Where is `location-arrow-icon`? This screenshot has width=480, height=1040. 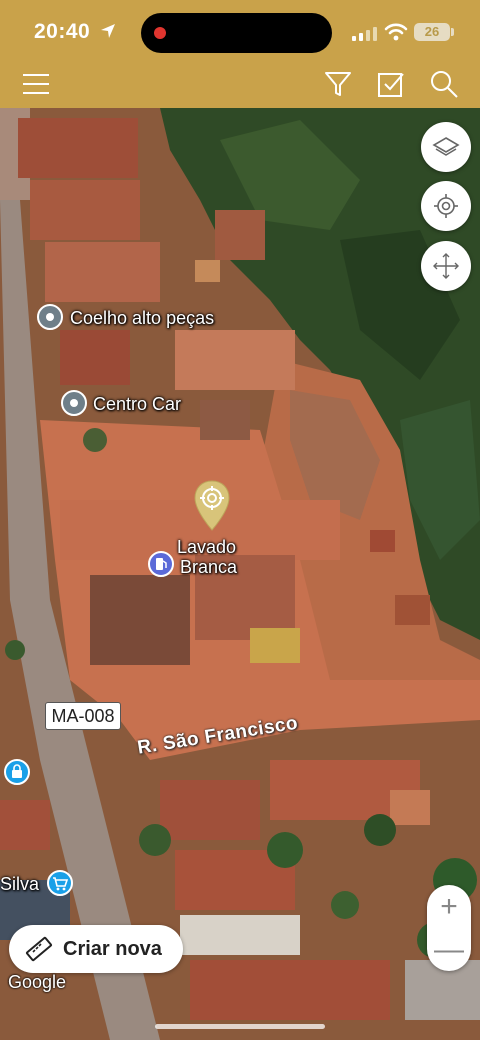
location-arrow-icon is located at coordinates (108, 31).